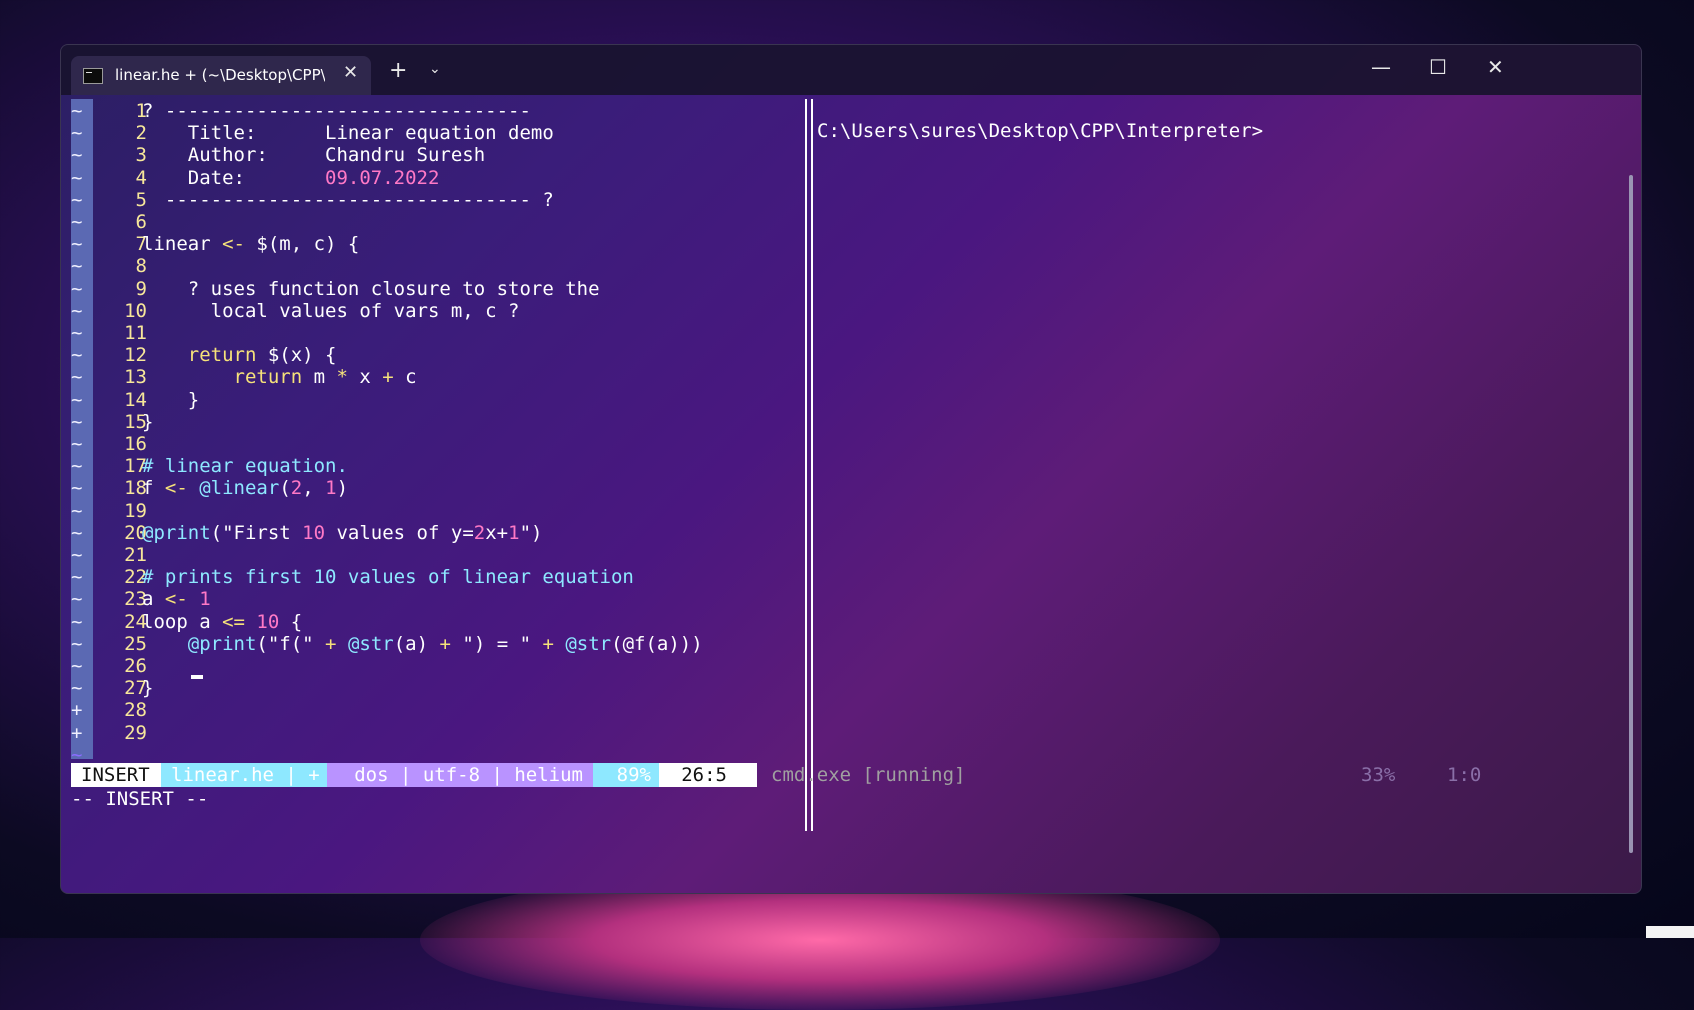  I want to click on code-token: (a), so click(416, 643).